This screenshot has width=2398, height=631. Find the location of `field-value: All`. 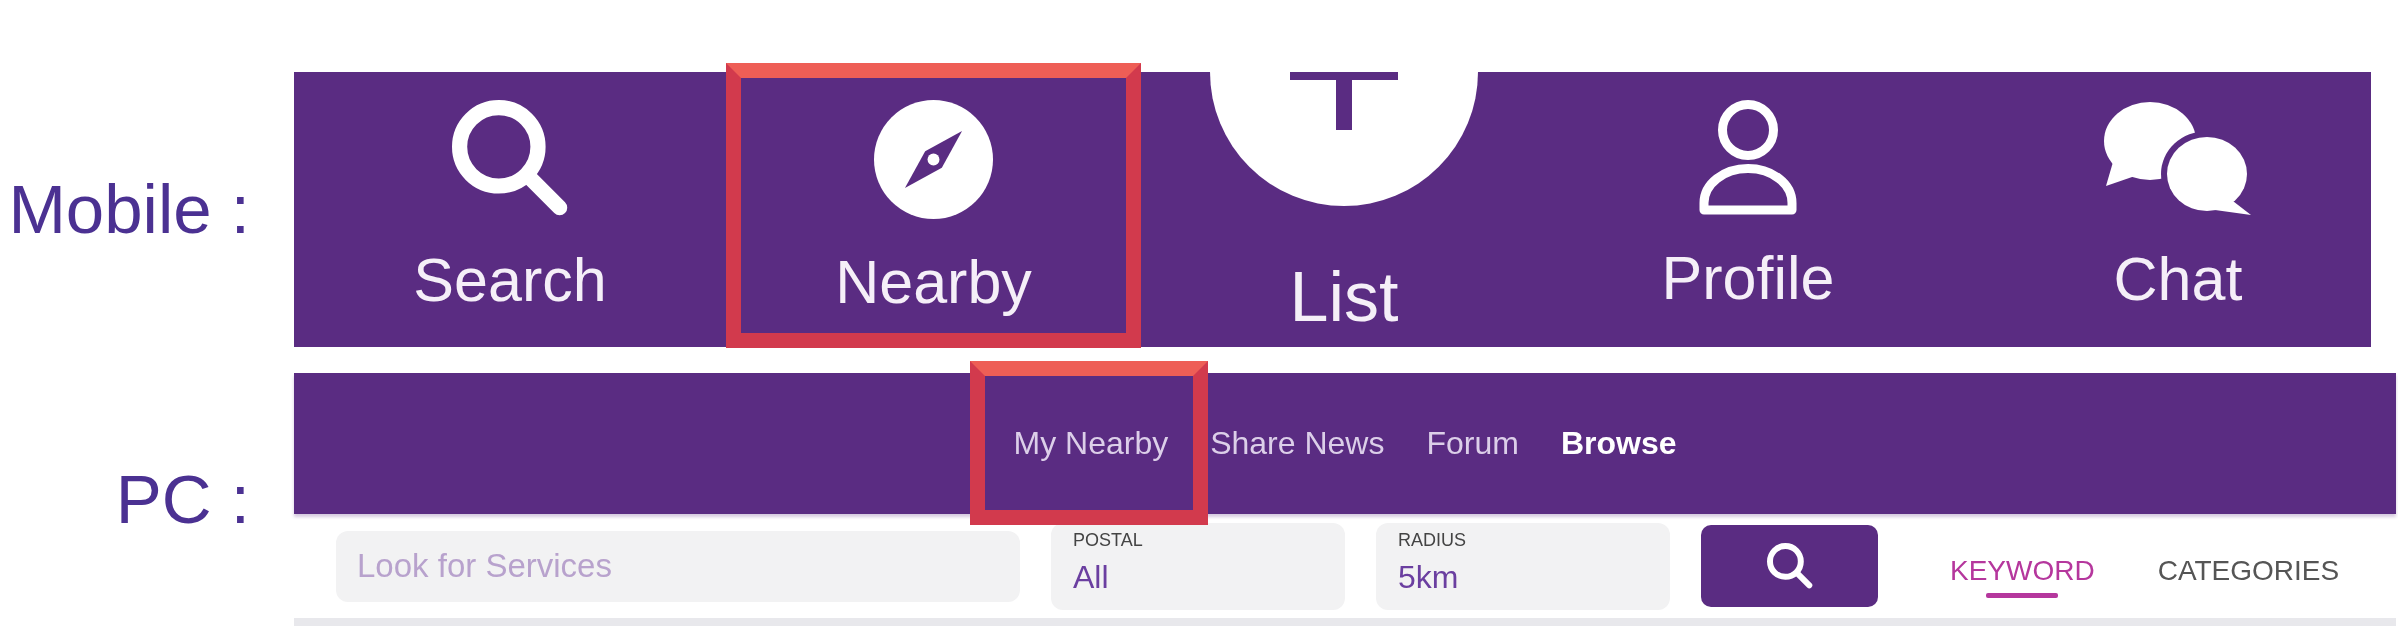

field-value: All is located at coordinates (1091, 578).